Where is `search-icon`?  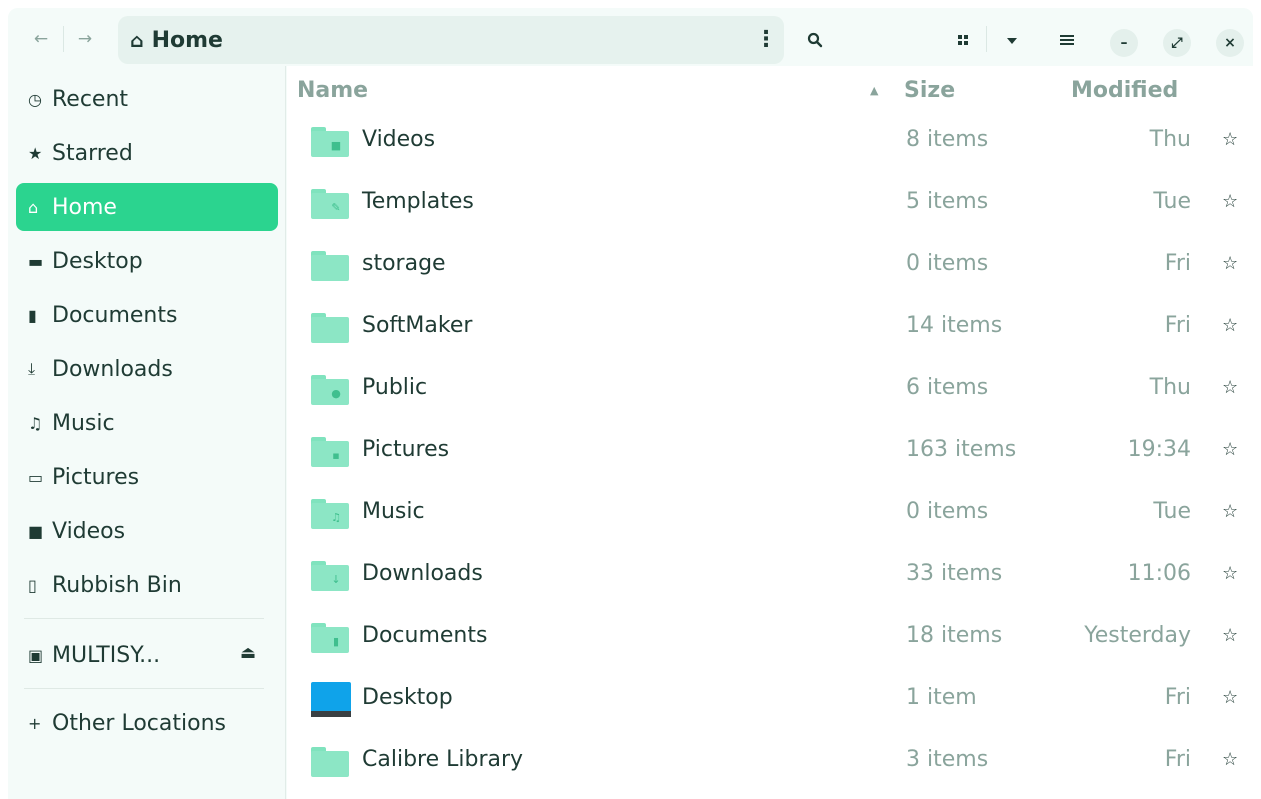
search-icon is located at coordinates (815, 40).